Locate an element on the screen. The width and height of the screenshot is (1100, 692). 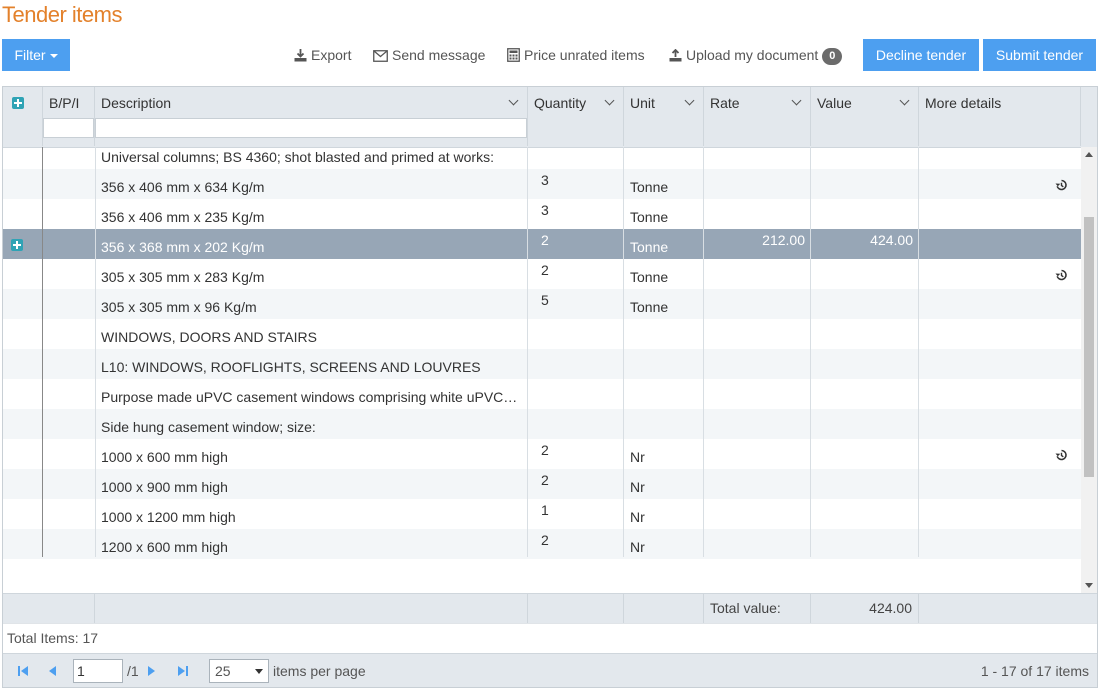
rate-cell: 212.00 is located at coordinates (757, 244).